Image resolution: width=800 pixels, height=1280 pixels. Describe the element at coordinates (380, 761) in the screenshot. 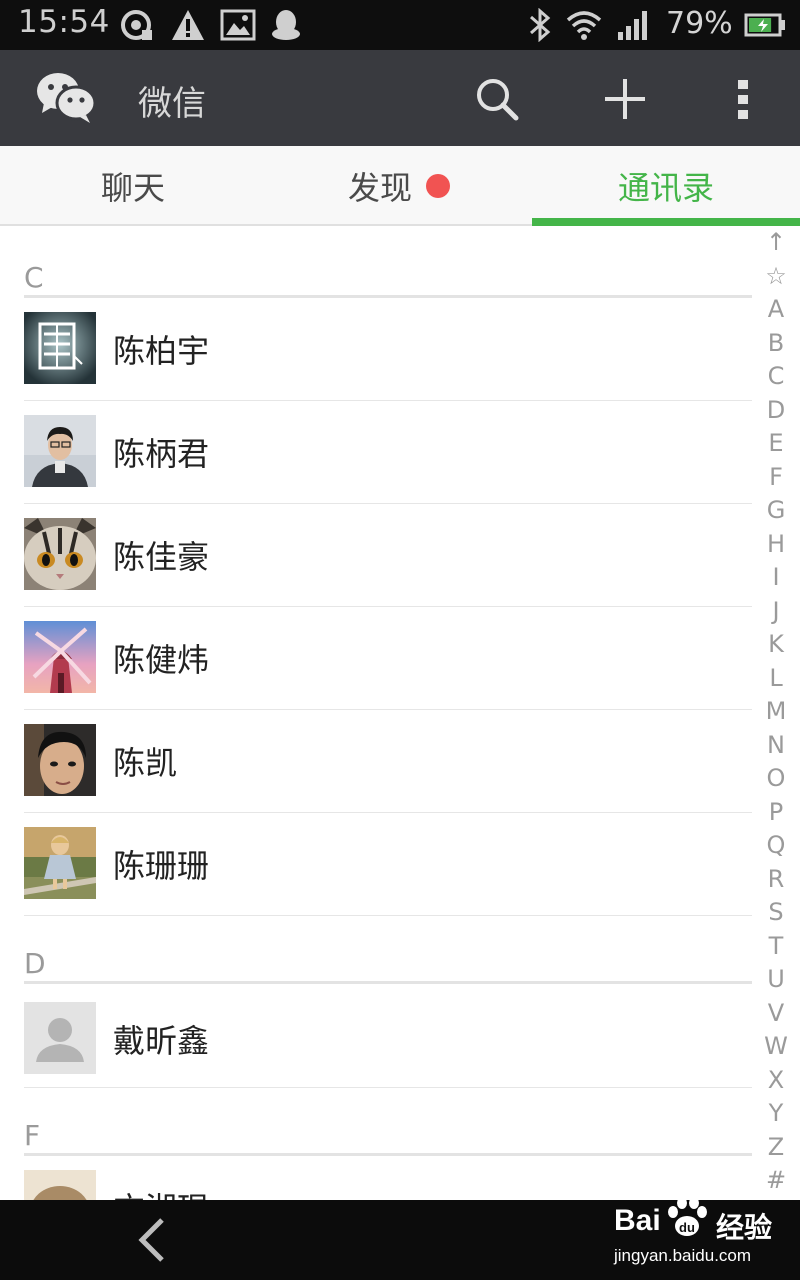

I see `contact-row: 陈凯` at that location.